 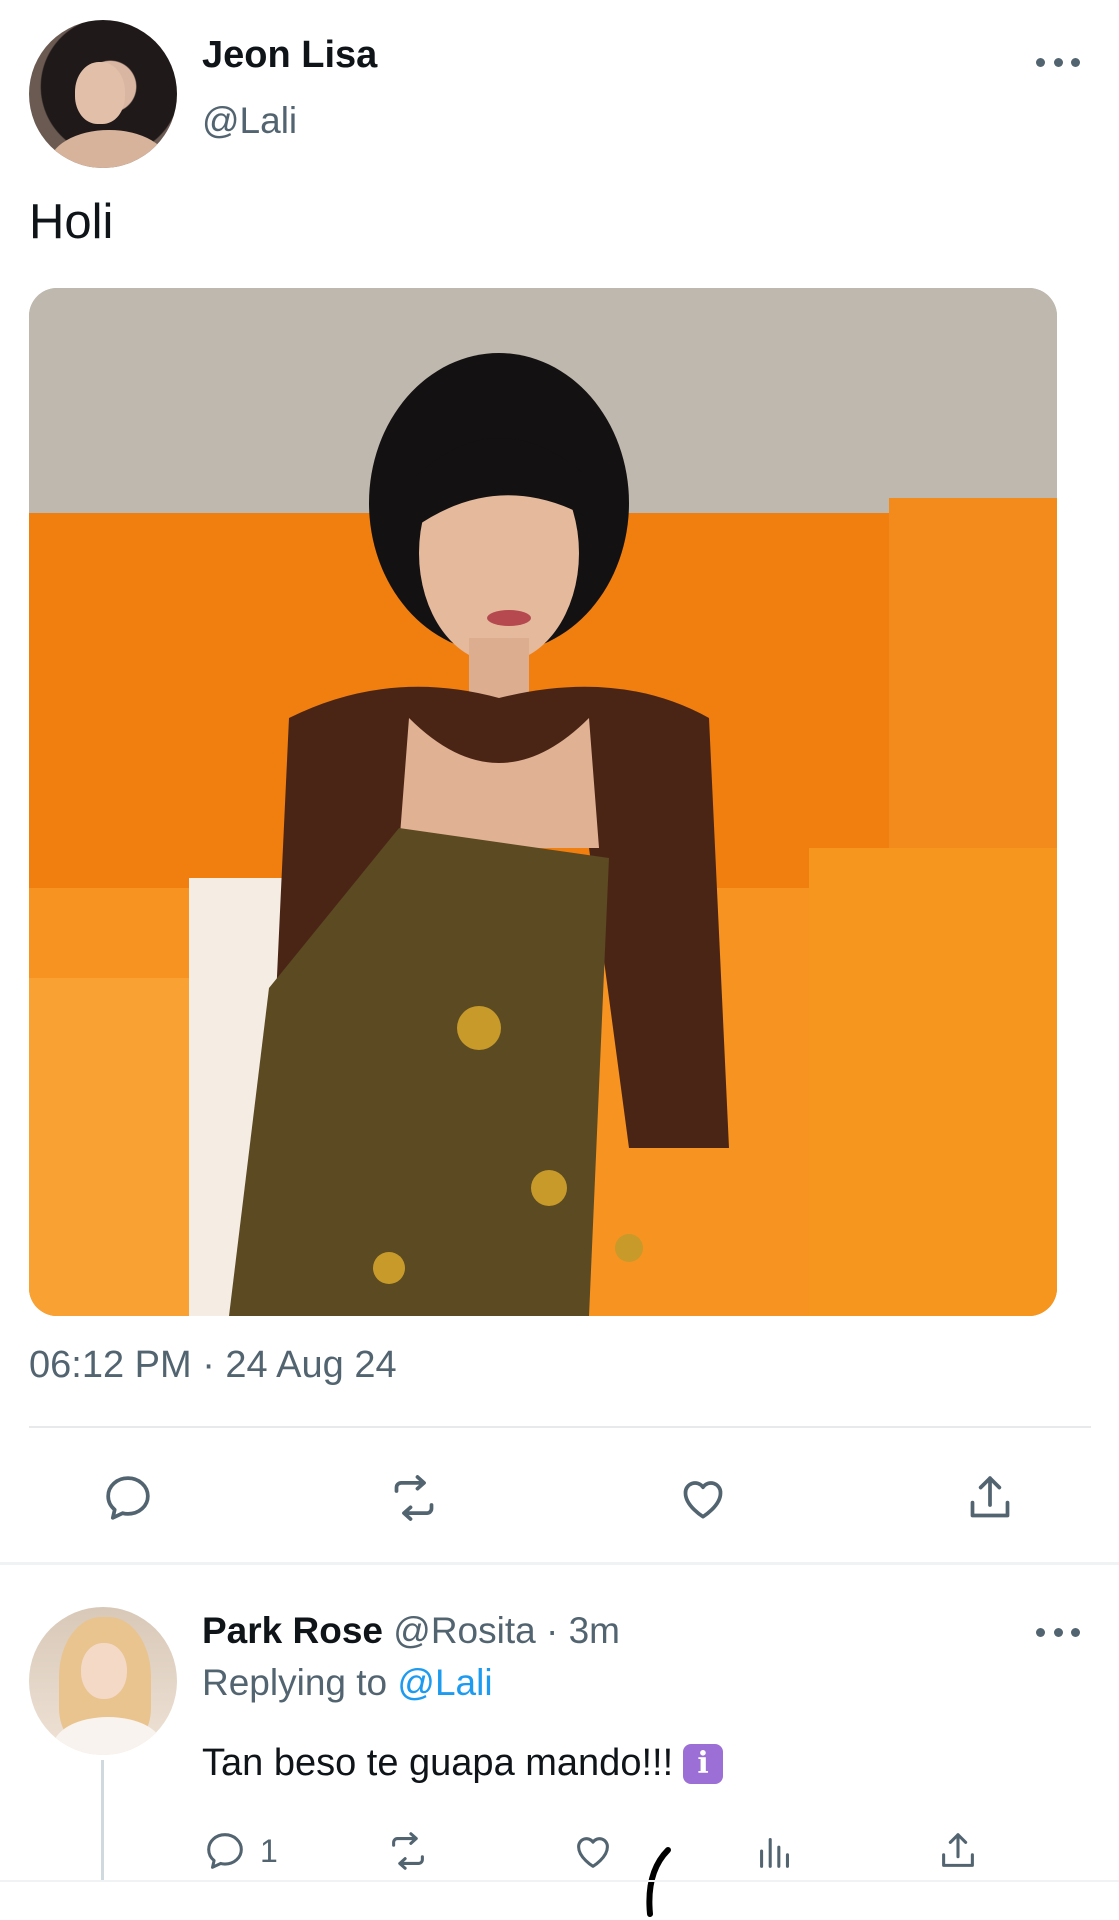 I want to click on reply-reply-button: 1, so click(x=240, y=1851).